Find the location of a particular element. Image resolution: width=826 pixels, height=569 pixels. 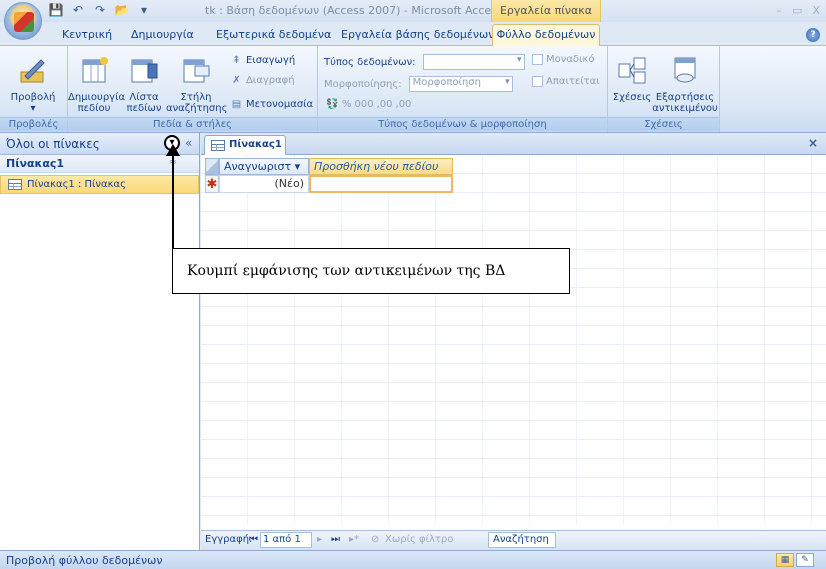

no-filter-button: Χωρίς φίλτρο is located at coordinates (419, 539).